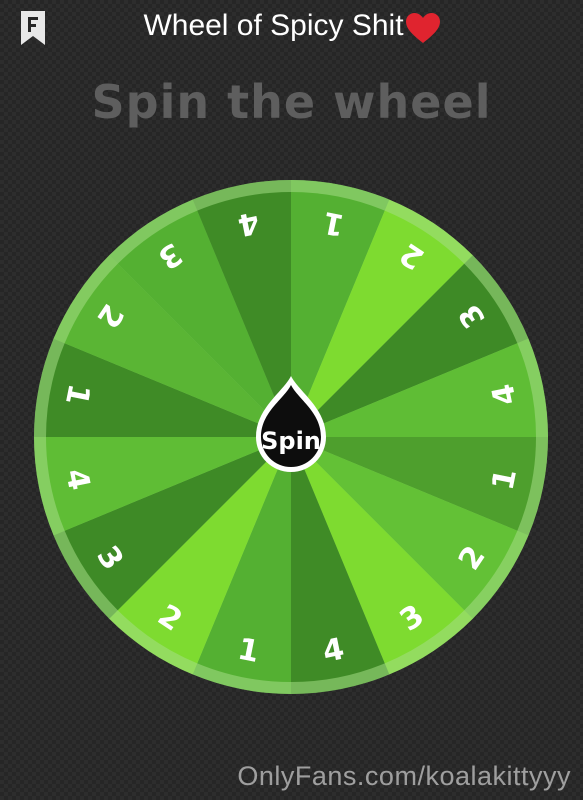 This screenshot has width=583, height=800. I want to click on watermark: OnlyFans.com/koalakittyyy, so click(404, 776).